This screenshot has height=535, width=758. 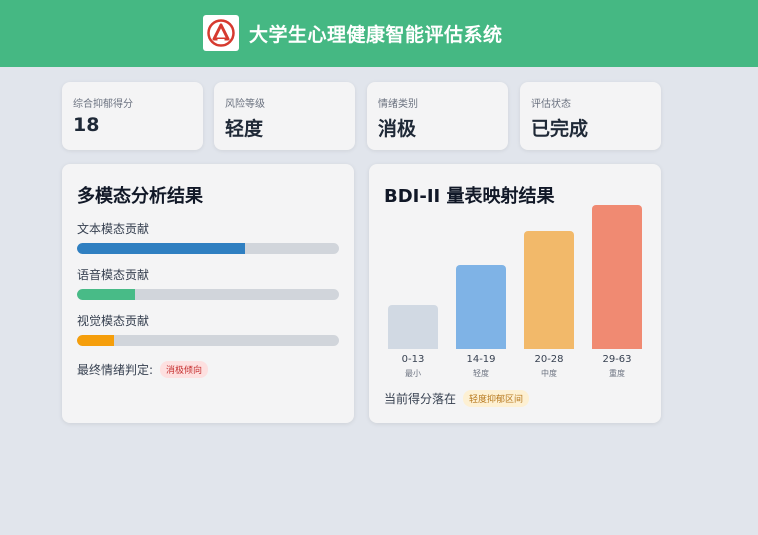 I want to click on modality-track-audio, so click(x=208, y=294).